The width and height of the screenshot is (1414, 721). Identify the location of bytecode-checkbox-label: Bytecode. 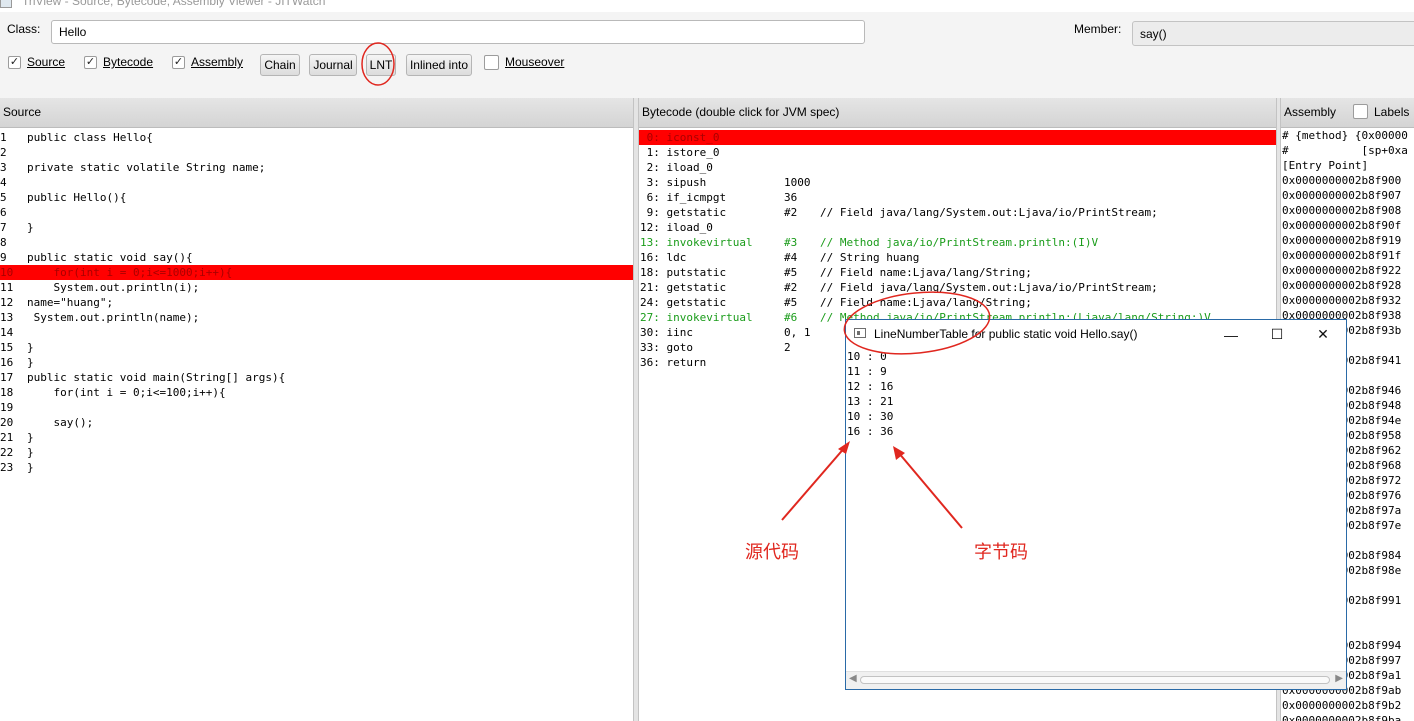
(128, 62).